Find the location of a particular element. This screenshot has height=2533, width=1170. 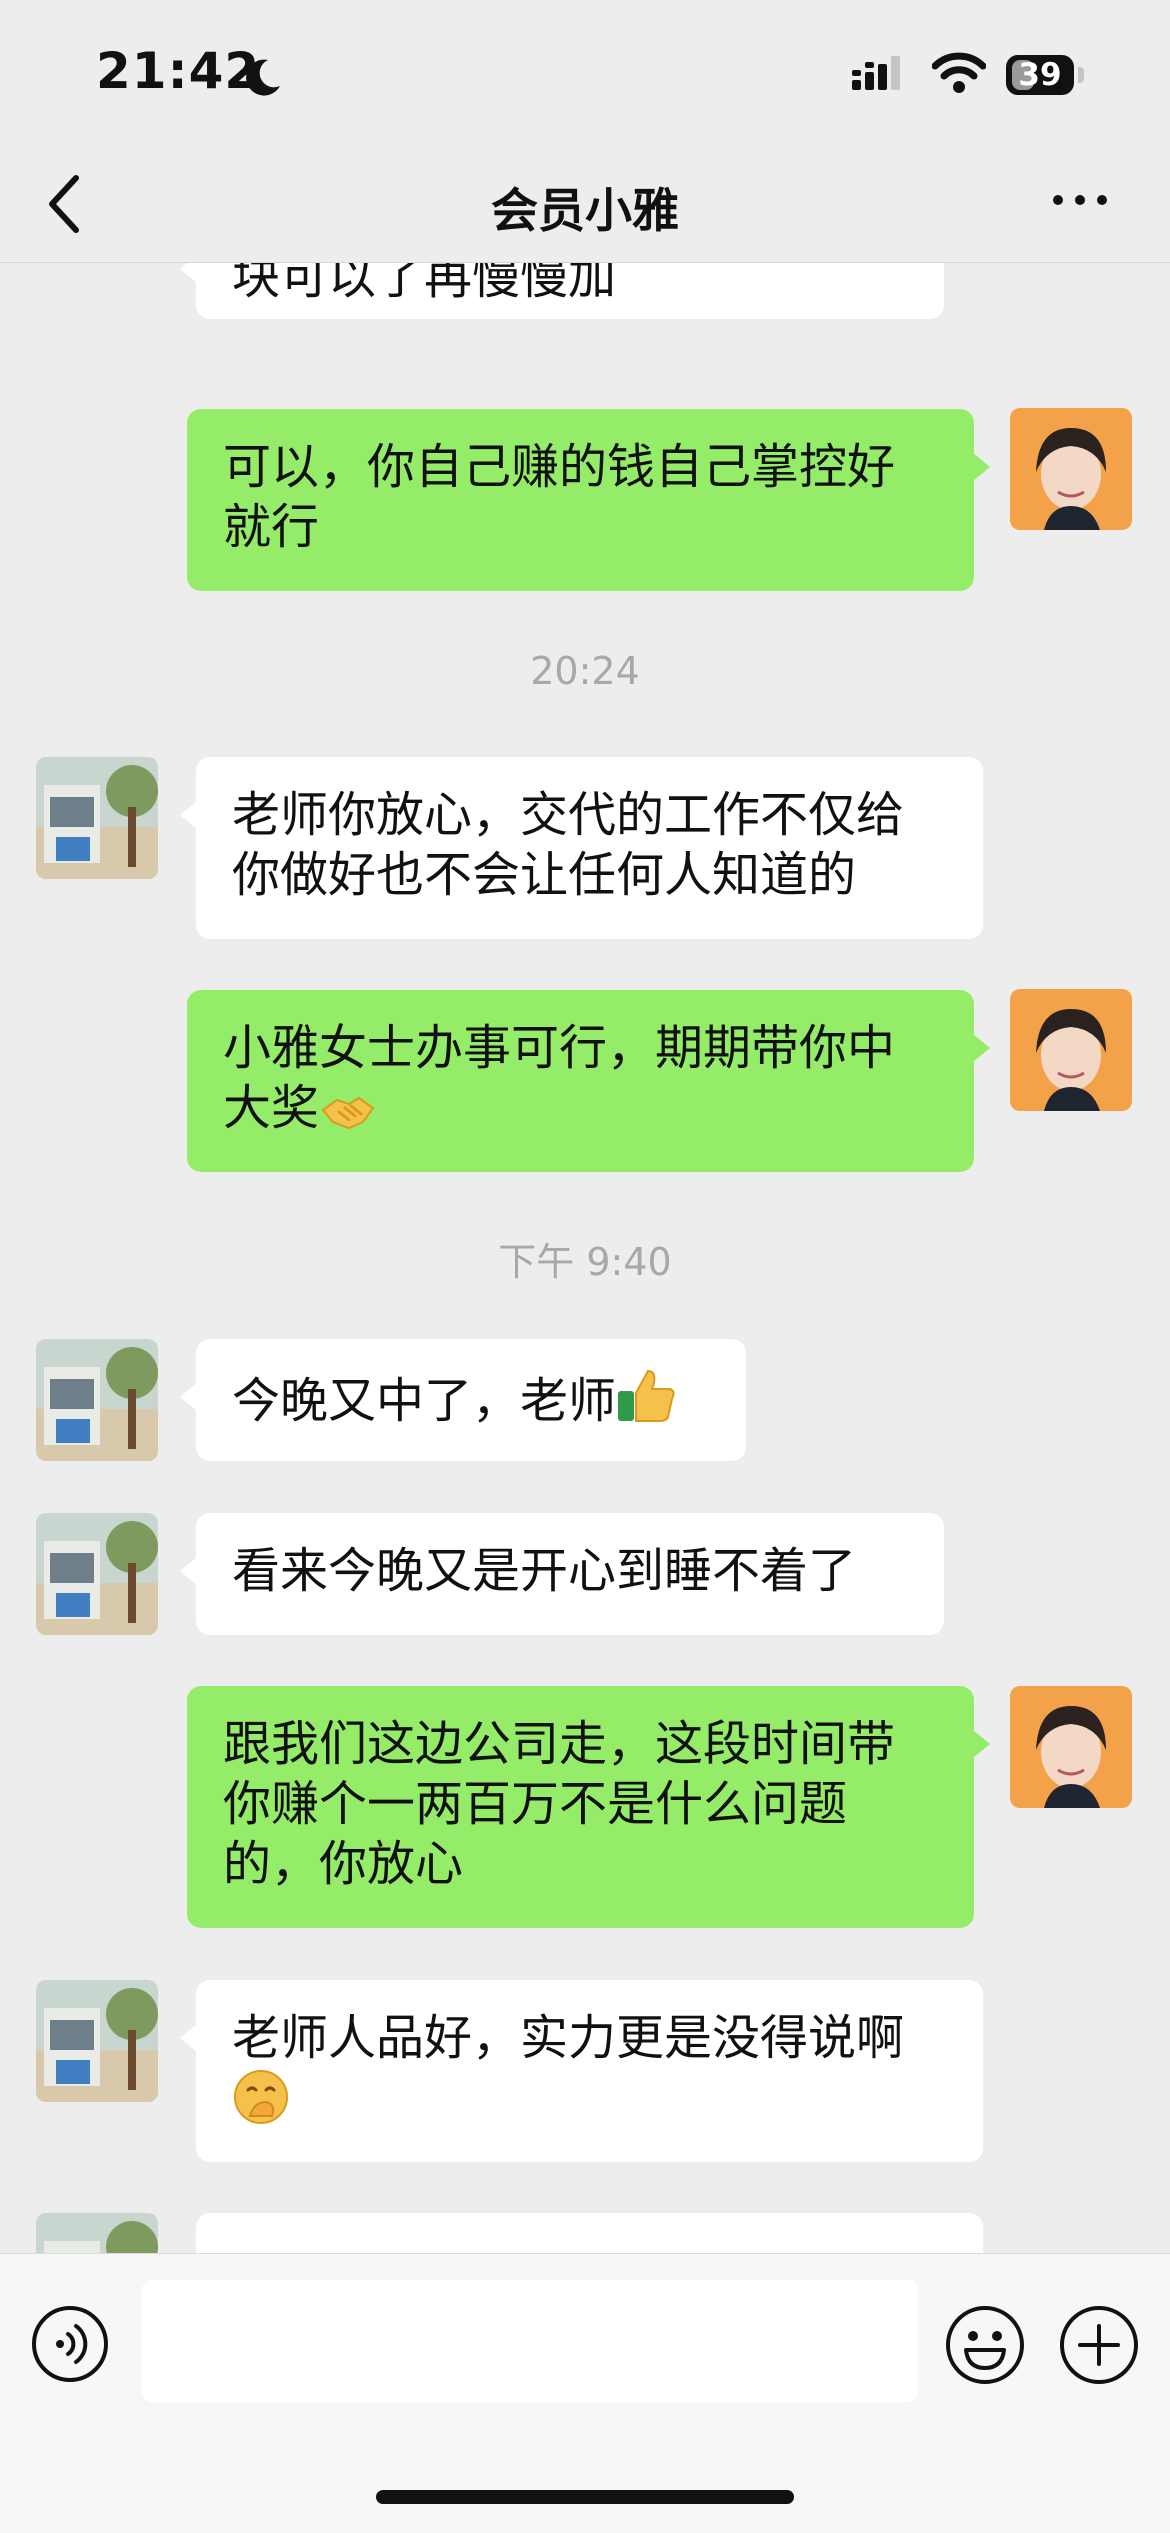

input-bar is located at coordinates (585, 2393).